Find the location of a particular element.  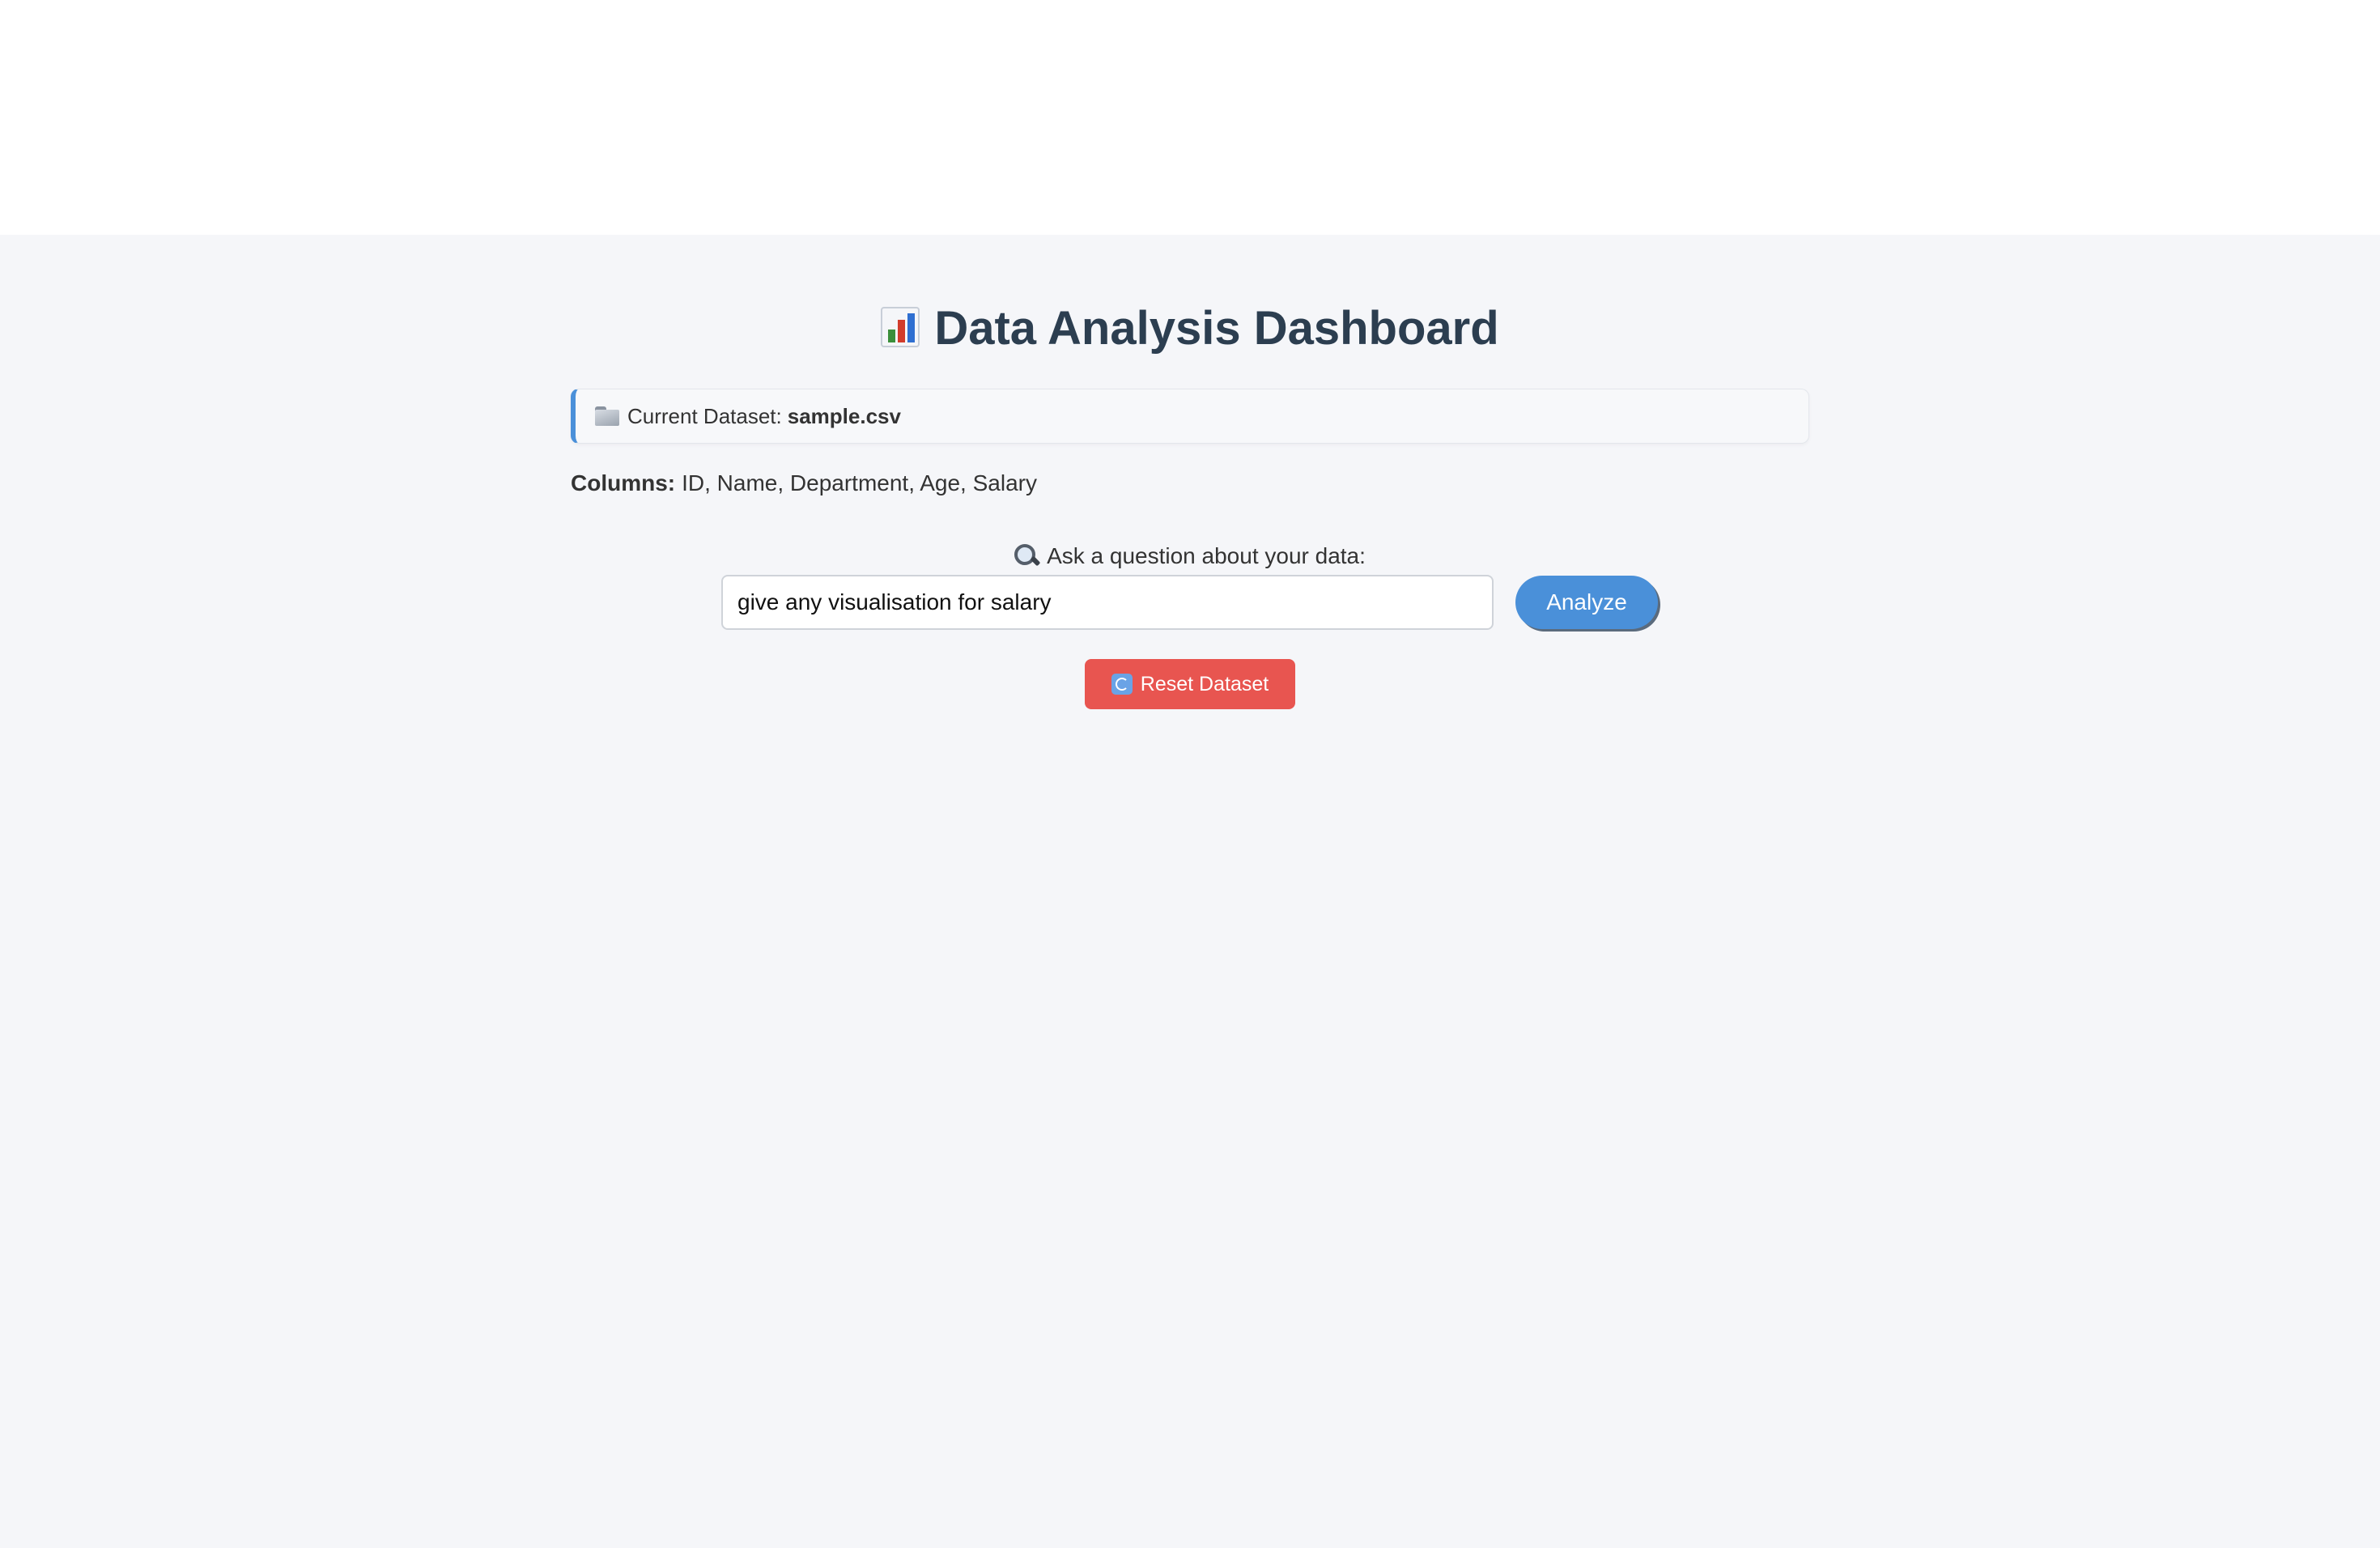

question-label: Ask a question about your data: is located at coordinates (1190, 556).